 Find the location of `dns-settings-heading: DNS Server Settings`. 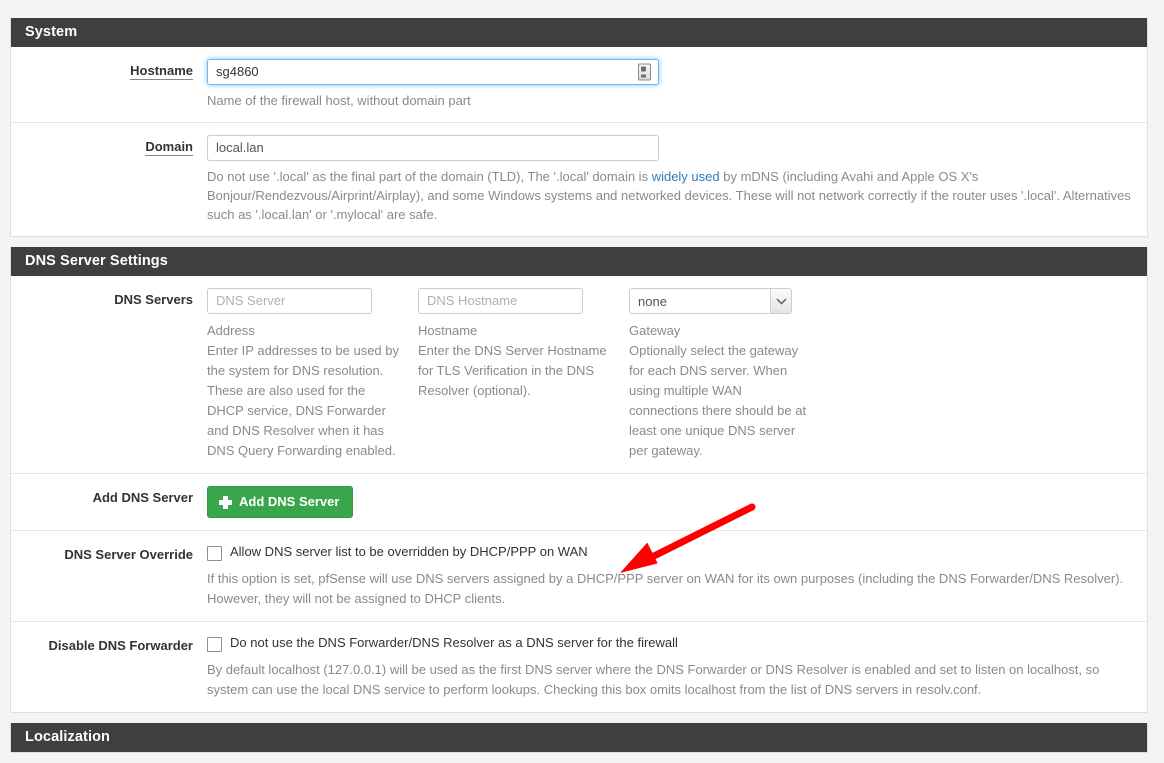

dns-settings-heading: DNS Server Settings is located at coordinates (579, 261).